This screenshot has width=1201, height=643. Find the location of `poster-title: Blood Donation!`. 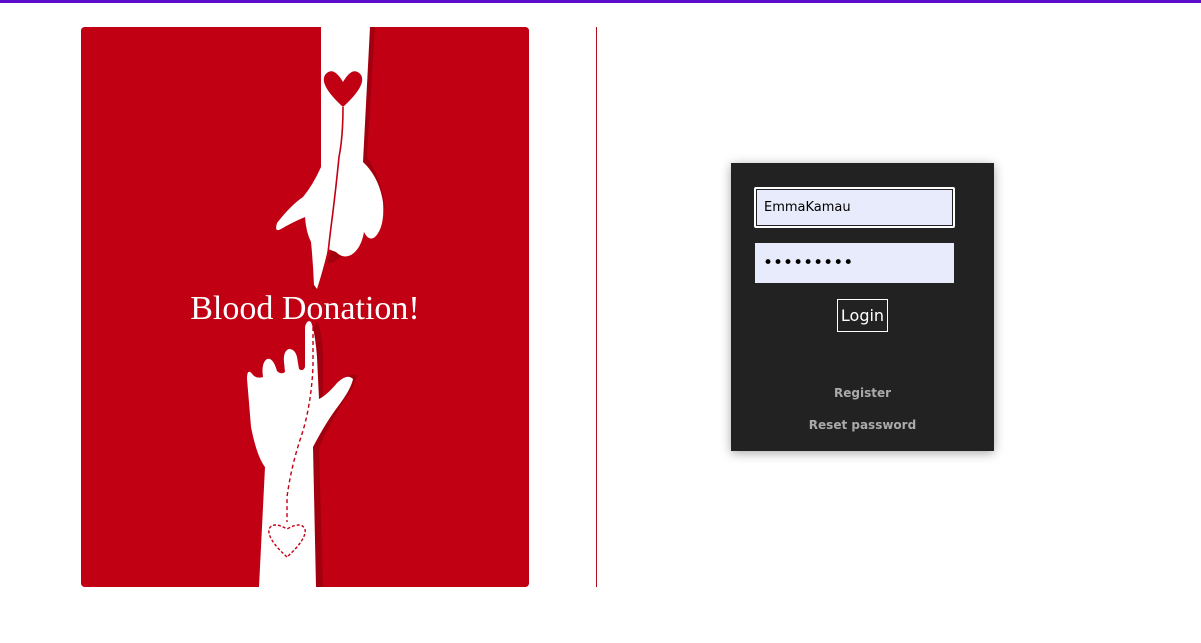

poster-title: Blood Donation! is located at coordinates (304, 308).